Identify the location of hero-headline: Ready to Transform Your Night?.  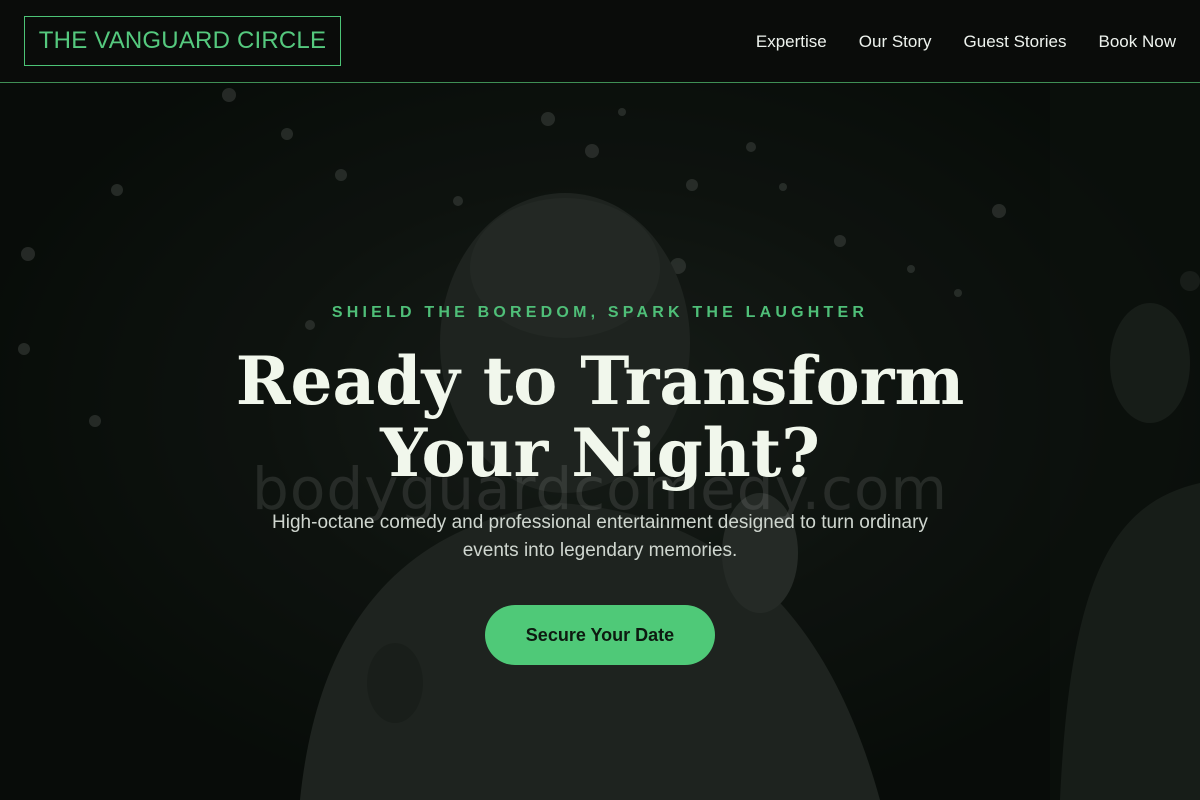
(600, 417).